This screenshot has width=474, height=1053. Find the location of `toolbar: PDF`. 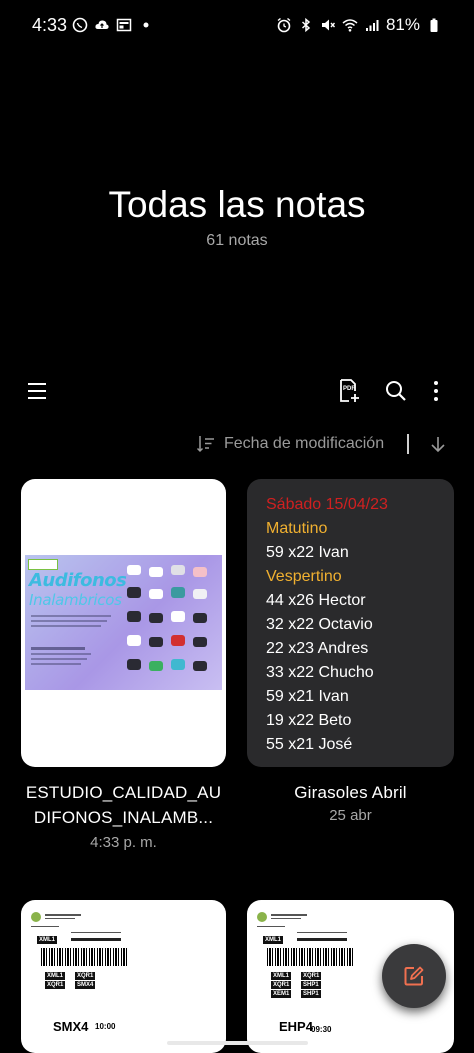

toolbar: PDF is located at coordinates (237, 391).